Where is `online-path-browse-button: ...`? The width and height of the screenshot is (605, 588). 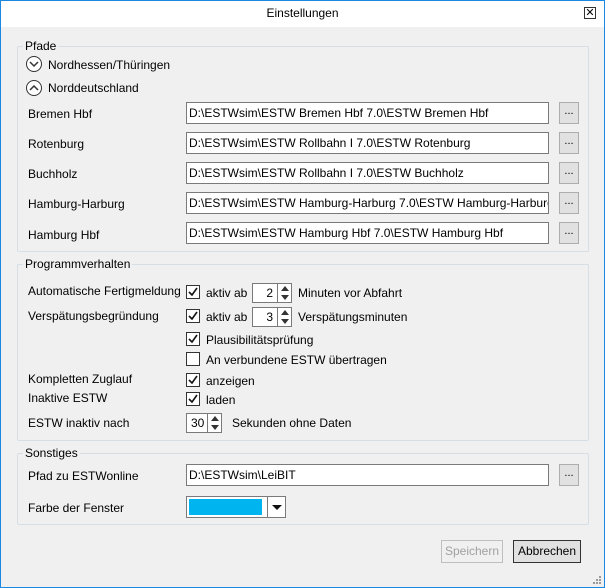
online-path-browse-button: ... is located at coordinates (569, 475).